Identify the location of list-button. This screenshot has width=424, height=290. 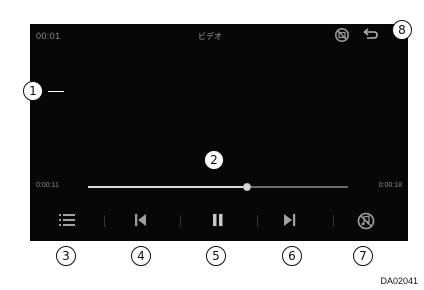
(66, 221).